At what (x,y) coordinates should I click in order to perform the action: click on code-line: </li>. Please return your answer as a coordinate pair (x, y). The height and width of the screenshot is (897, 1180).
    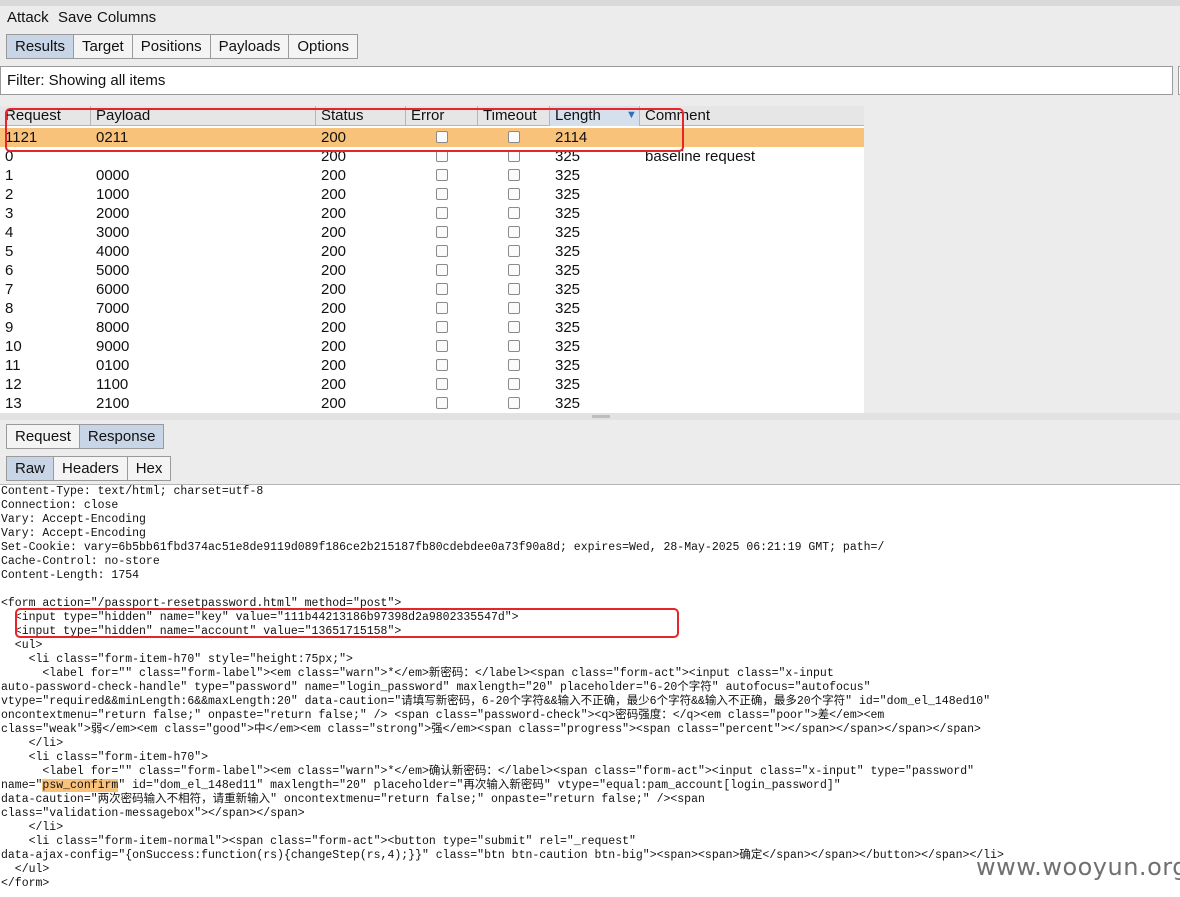
    Looking at the image, I should click on (32, 743).